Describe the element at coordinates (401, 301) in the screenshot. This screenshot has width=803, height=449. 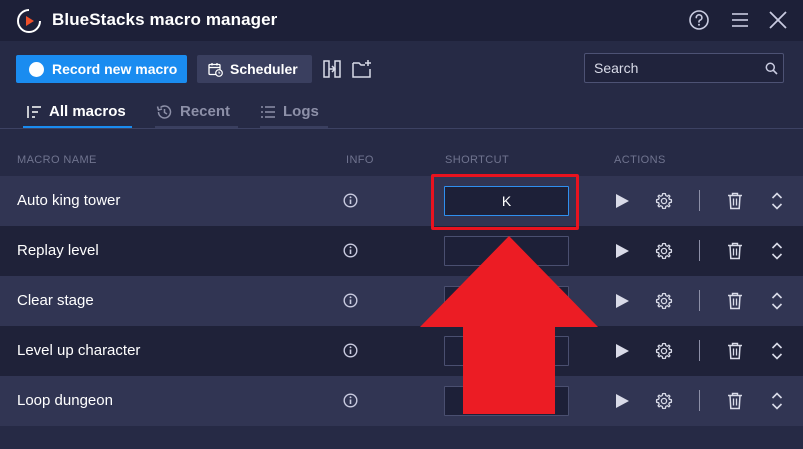
I see `table-row: Clear stage` at that location.